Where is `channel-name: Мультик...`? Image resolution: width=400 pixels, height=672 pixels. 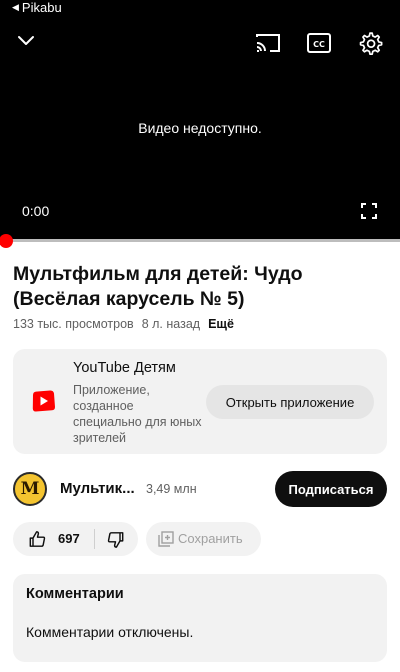 channel-name: Мультик... is located at coordinates (97, 488).